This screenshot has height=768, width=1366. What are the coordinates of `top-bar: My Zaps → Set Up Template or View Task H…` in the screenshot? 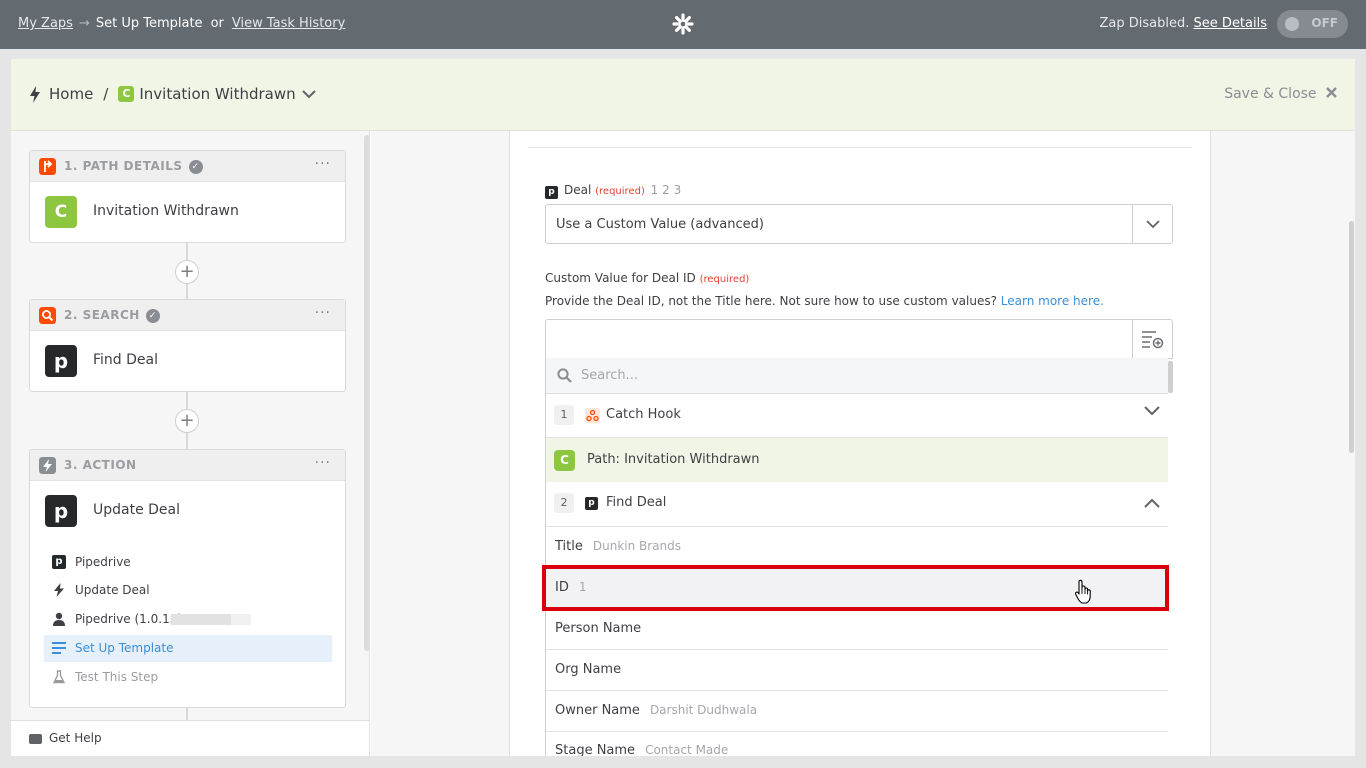 It's located at (683, 24).